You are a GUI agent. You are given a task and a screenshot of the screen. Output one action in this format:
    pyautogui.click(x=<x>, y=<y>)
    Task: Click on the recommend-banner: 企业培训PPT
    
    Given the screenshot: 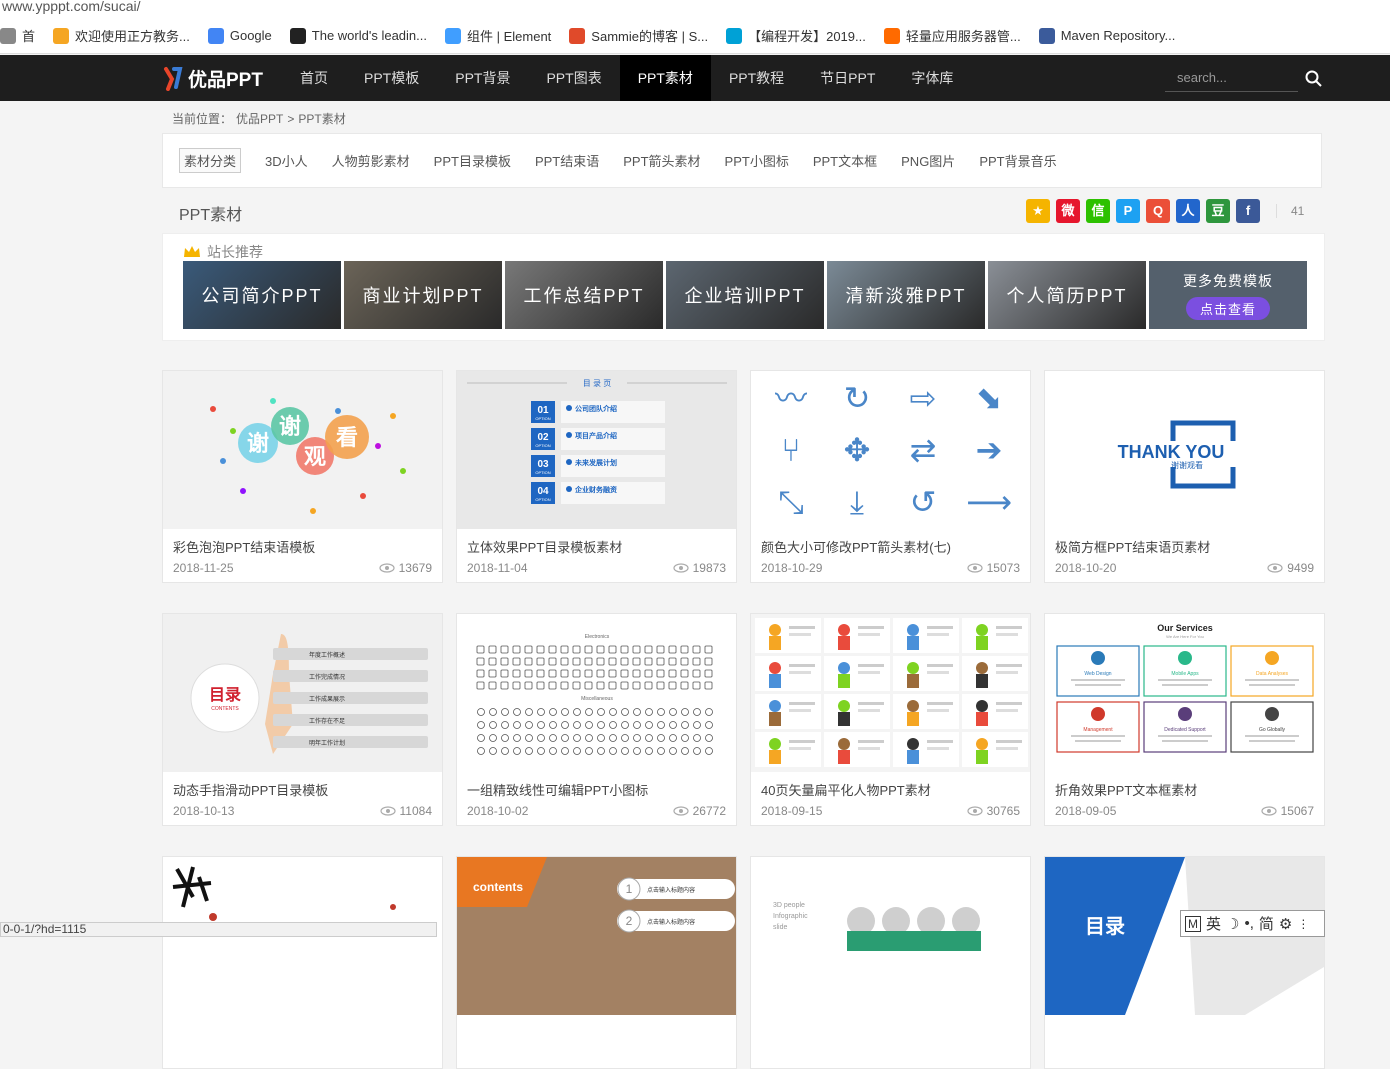 What is the action you would take?
    pyautogui.click(x=745, y=295)
    